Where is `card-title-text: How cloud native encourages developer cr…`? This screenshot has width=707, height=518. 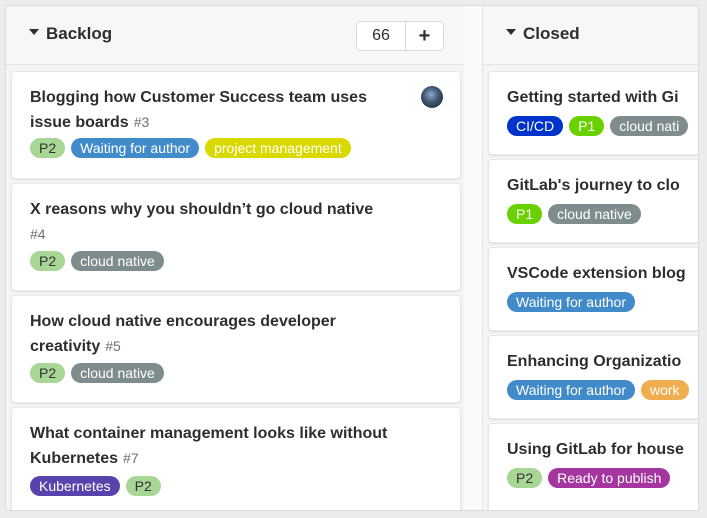 card-title-text: How cloud native encourages developer cr… is located at coordinates (183, 334).